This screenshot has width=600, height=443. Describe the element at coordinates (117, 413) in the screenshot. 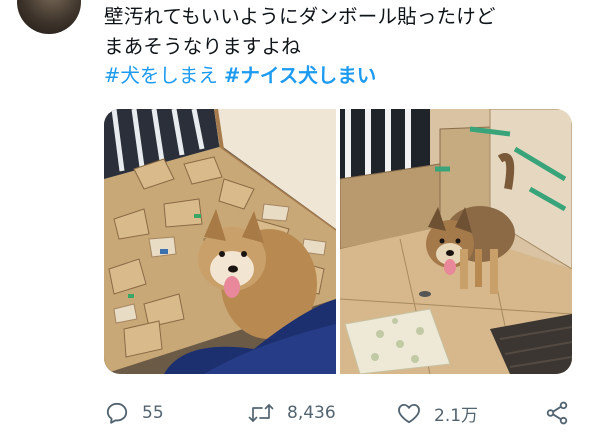

I see `reply-icon` at that location.